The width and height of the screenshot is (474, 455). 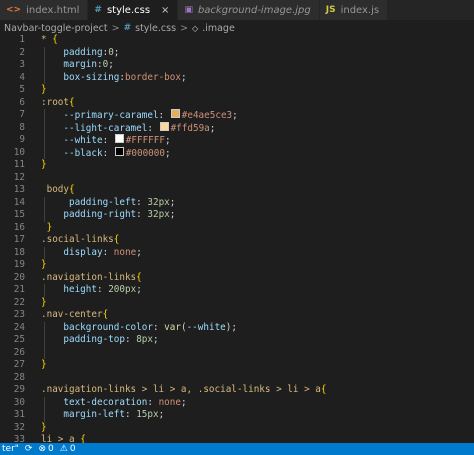 What do you see at coordinates (22, 139) in the screenshot?
I see `line-number: 9` at bounding box center [22, 139].